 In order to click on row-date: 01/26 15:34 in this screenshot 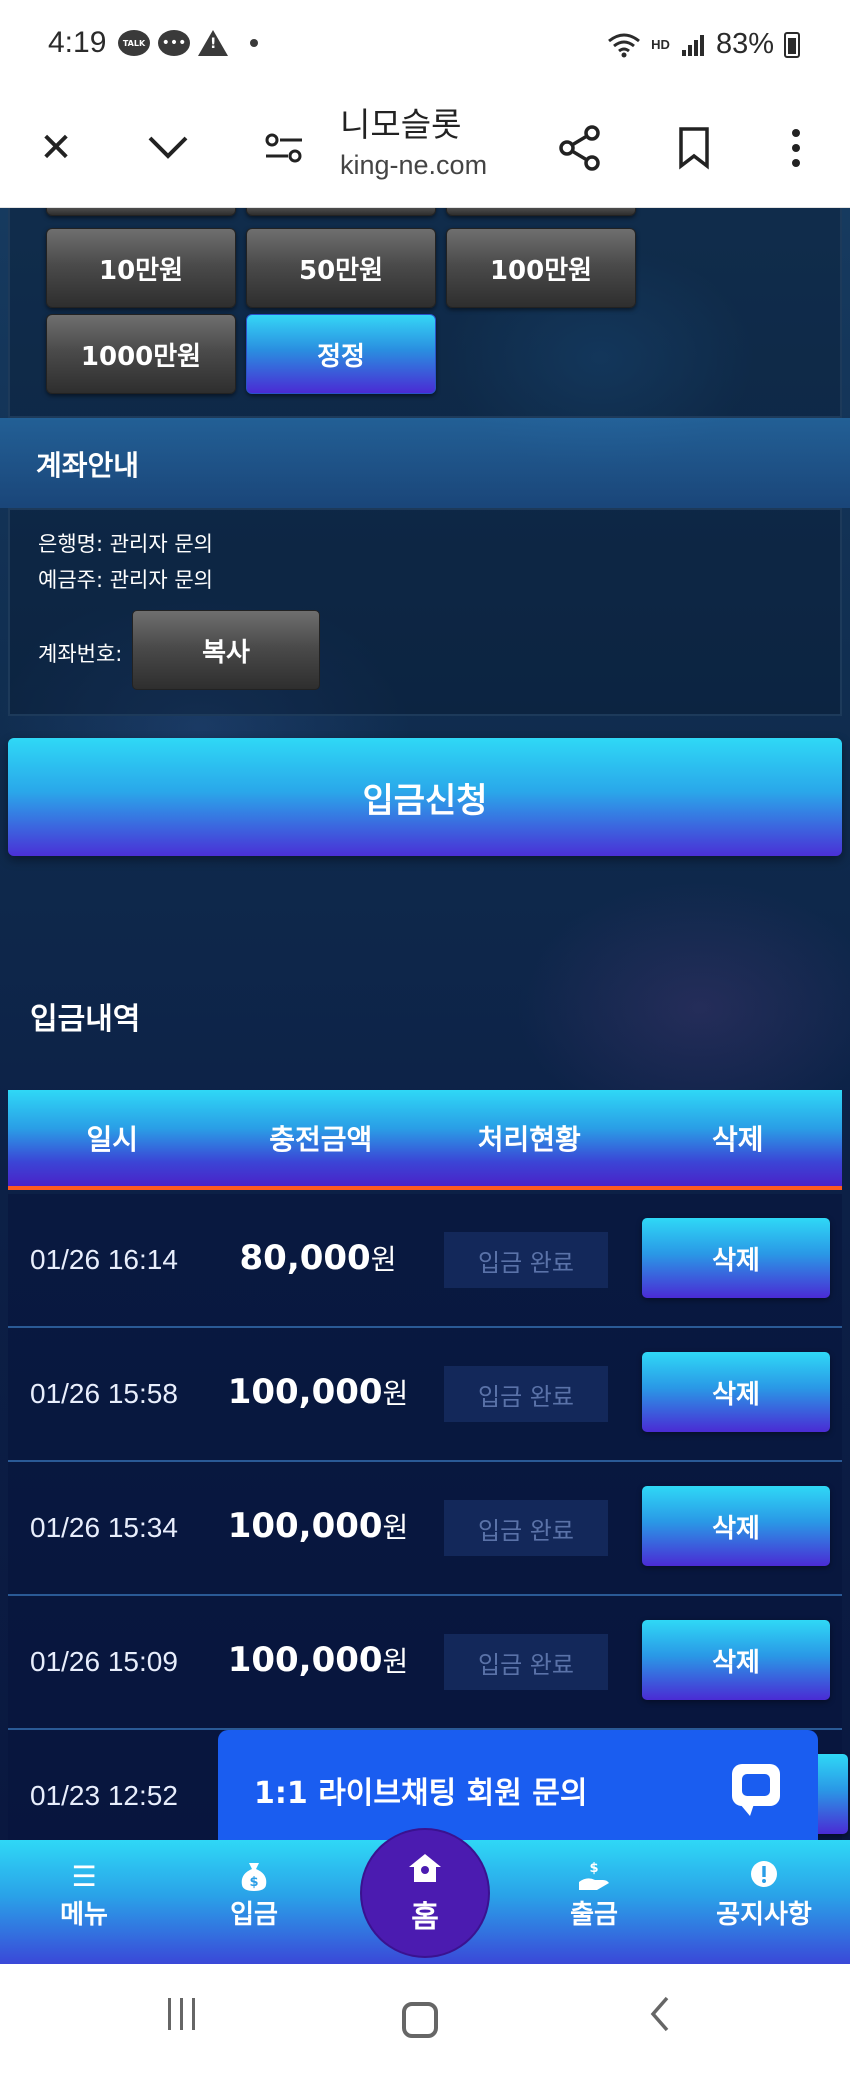, I will do `click(104, 1527)`.